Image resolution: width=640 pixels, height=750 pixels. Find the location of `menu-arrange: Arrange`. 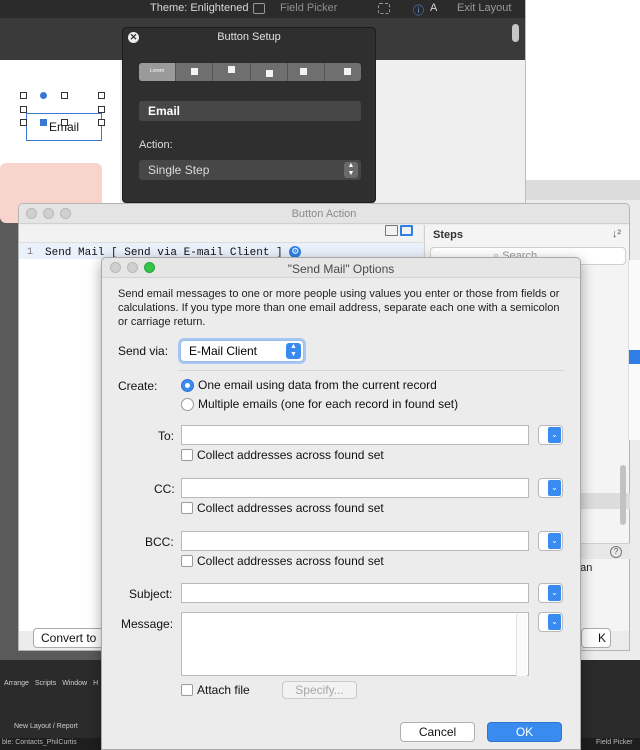

menu-arrange: Arrange is located at coordinates (16, 683).